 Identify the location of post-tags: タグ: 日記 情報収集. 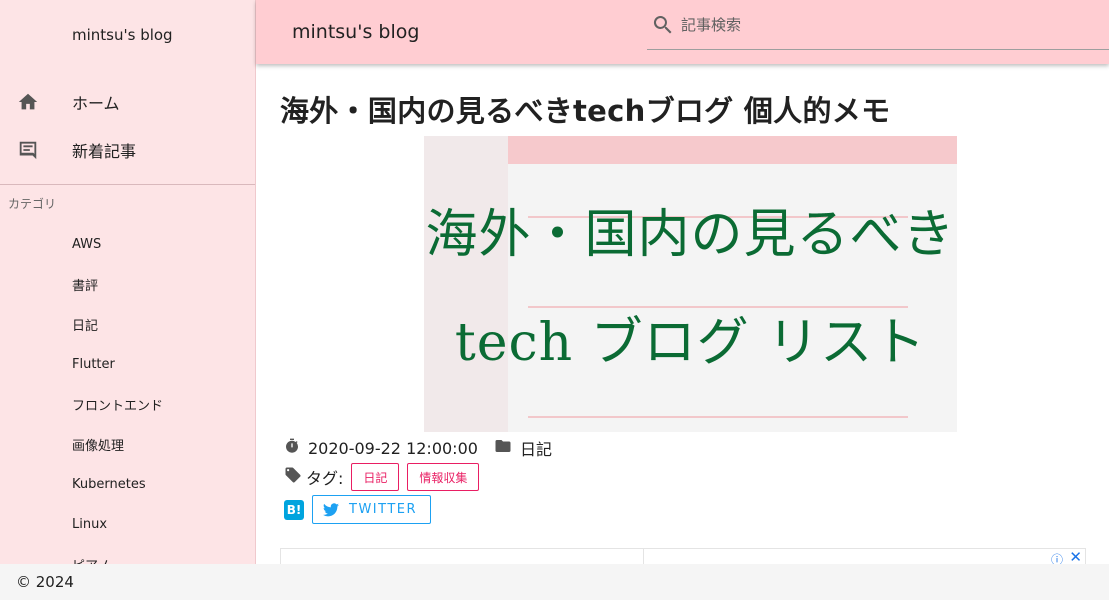
(383, 477).